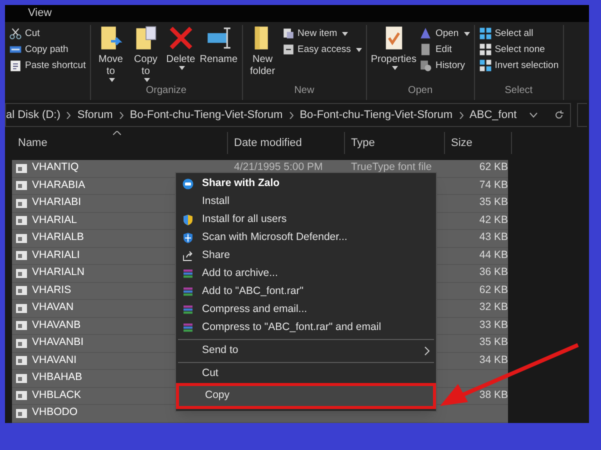 The image size is (601, 450). I want to click on menu-item: Copy, so click(306, 396).